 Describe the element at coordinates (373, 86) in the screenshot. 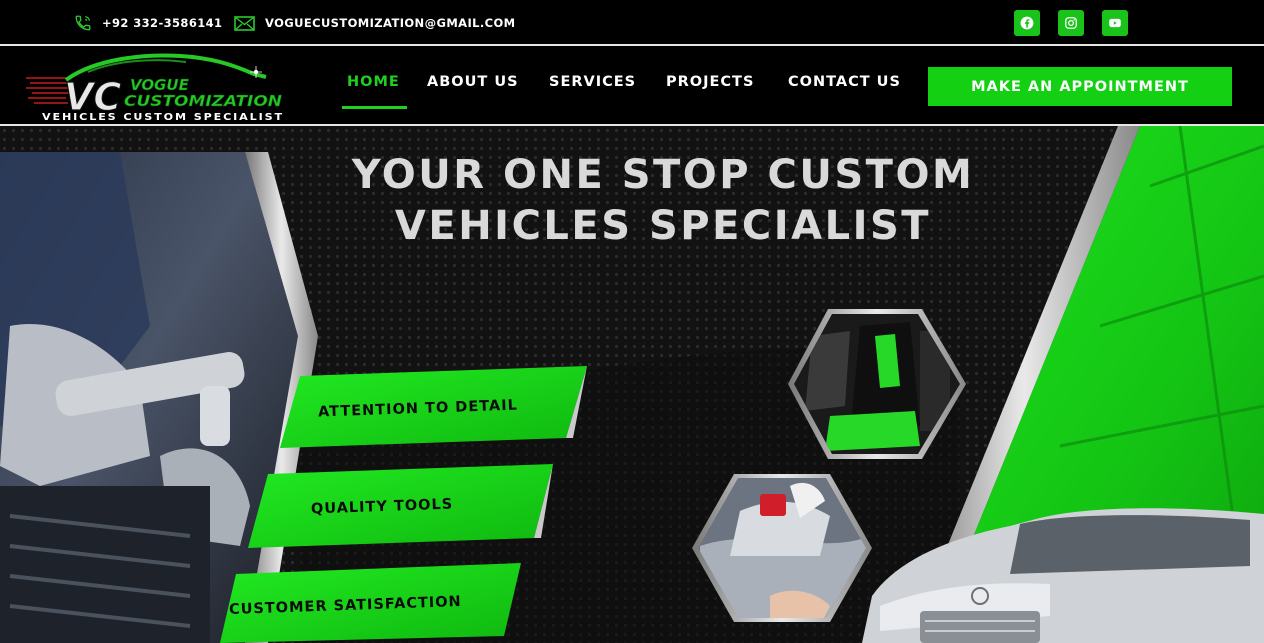

I see `nav-home: HOME` at that location.